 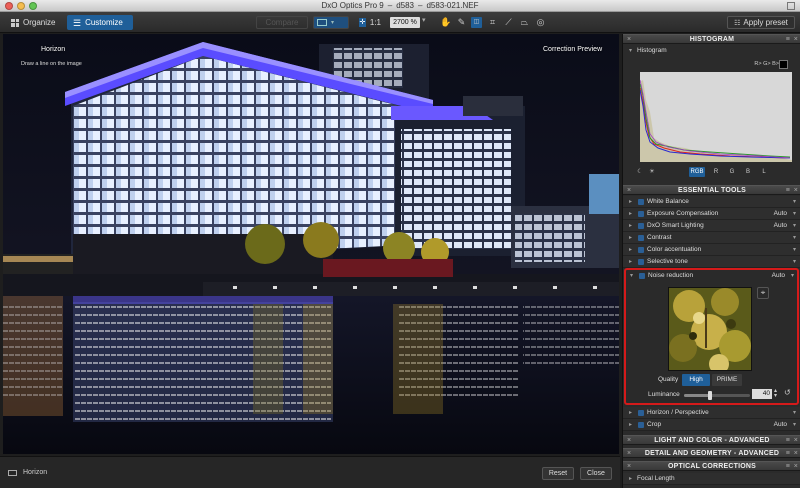 What do you see at coordinates (362, 22) in the screenshot?
I see `zoom-fit-icon: ✛` at bounding box center [362, 22].